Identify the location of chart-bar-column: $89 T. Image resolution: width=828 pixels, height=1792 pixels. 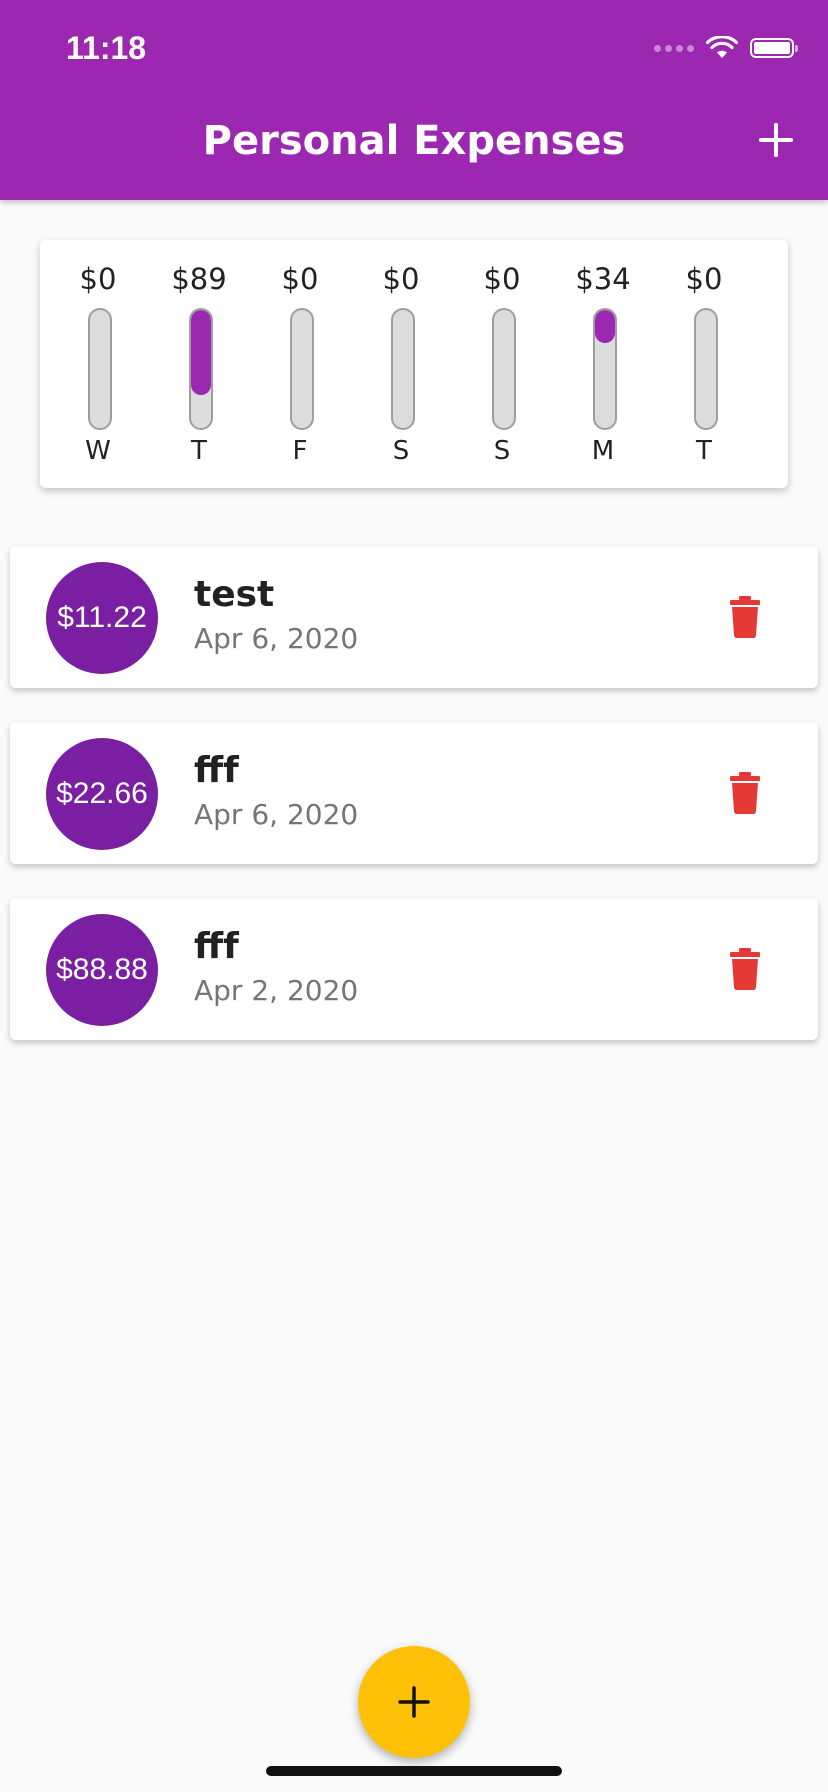
(199, 364).